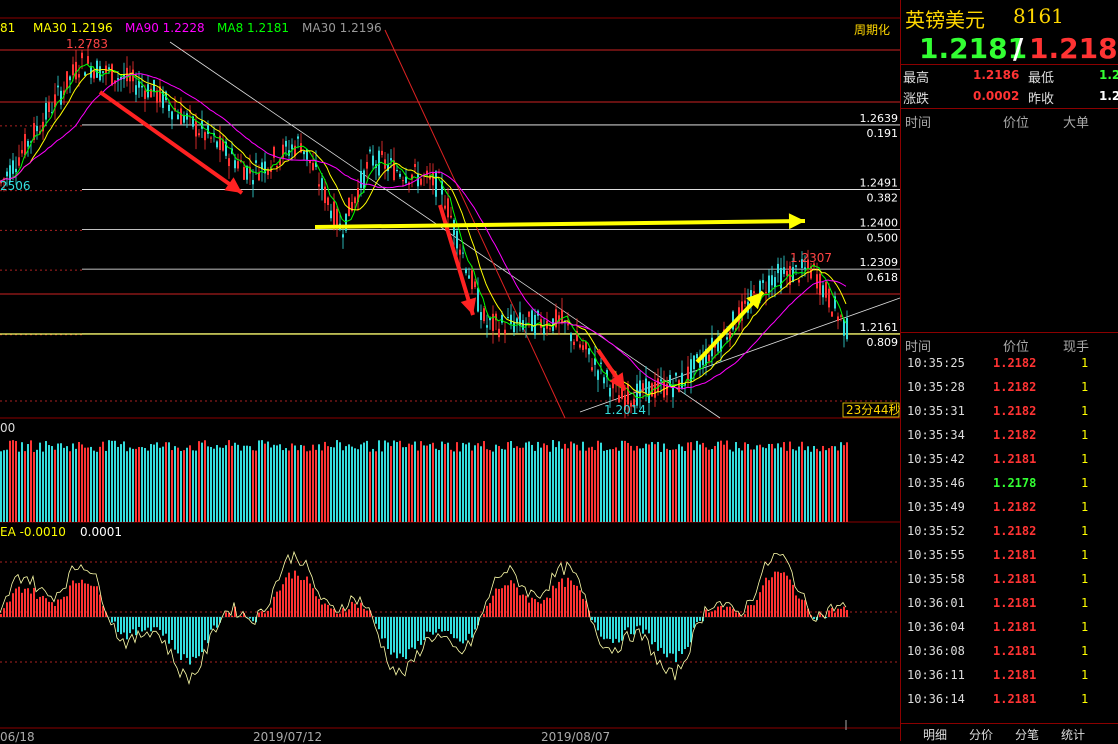 This screenshot has width=1118, height=744. Describe the element at coordinates (872, 29) in the screenshot. I see `period-button: 周期化` at that location.